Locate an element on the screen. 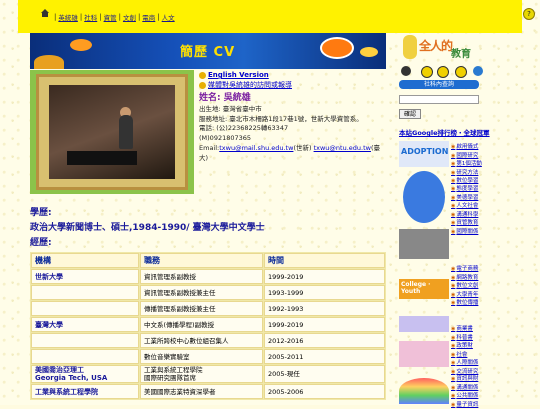 The width and height of the screenshot is (540, 409). top-nav: | 英統雄 | 社科 | 資管 | 文創 | 電商 | 人文 is located at coordinates (114, 17).